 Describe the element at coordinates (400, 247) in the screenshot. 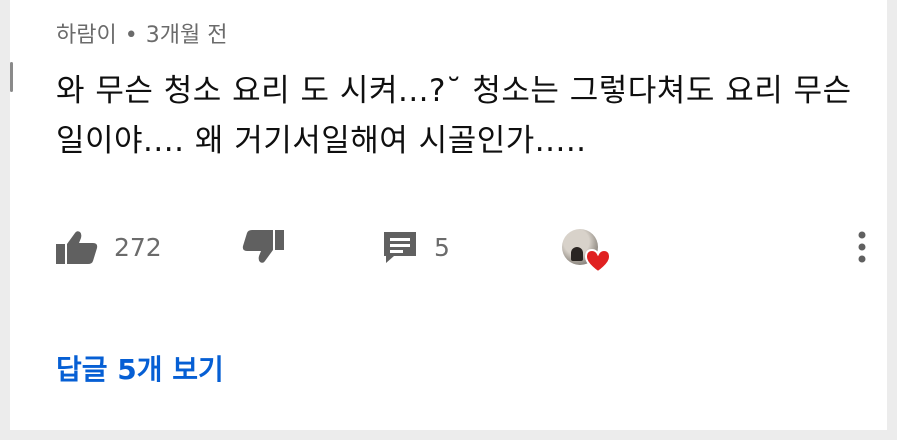

I see `comment-icon` at that location.